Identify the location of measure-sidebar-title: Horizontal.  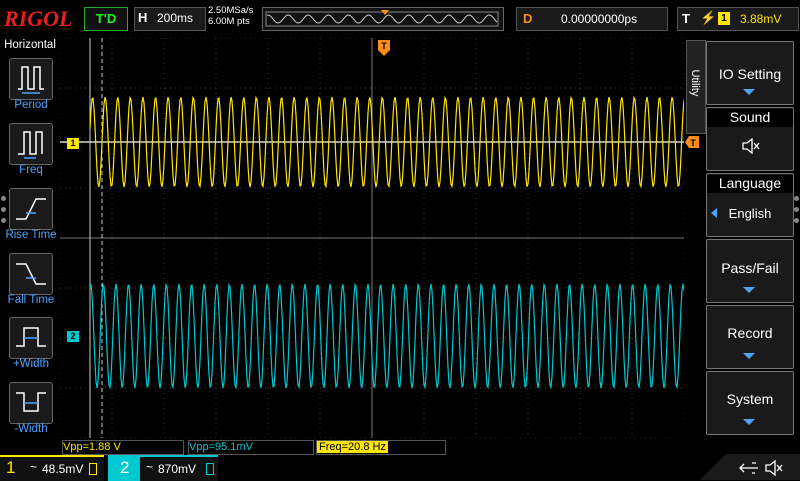
(30, 45).